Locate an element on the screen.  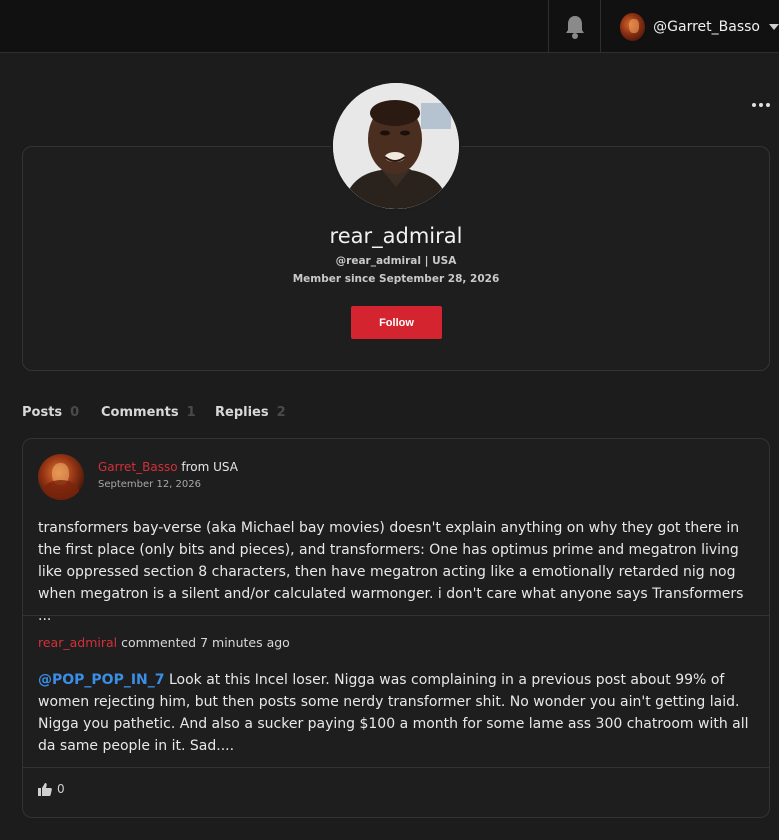
tab-replies: Replies 2 is located at coordinates (250, 412).